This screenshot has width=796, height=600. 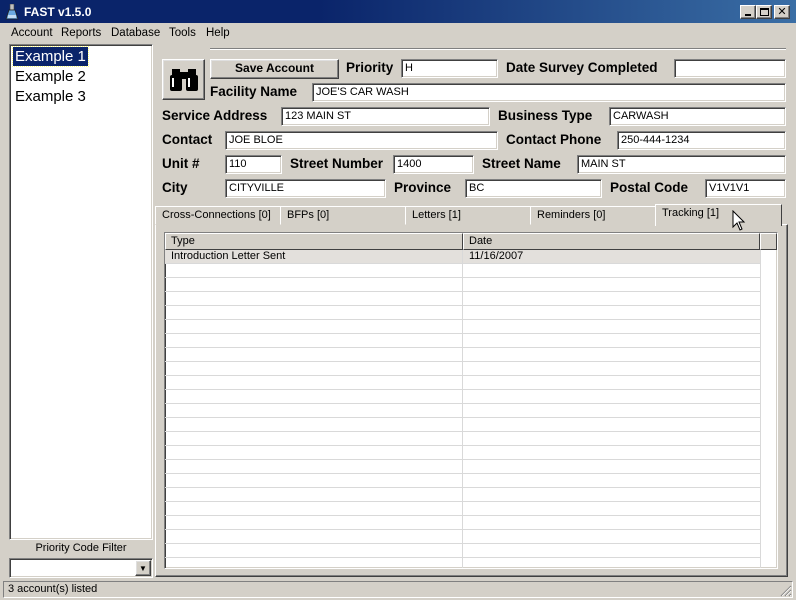 What do you see at coordinates (254, 91) in the screenshot?
I see `facility-name-label: Facility Name` at bounding box center [254, 91].